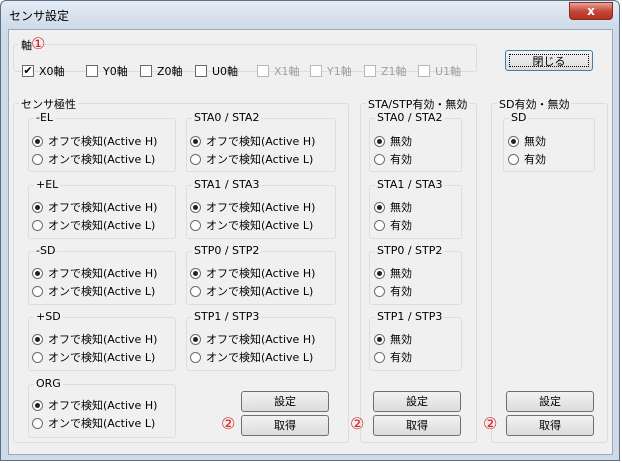  I want to click on checkbox-z0: Z0軸, so click(161, 71).